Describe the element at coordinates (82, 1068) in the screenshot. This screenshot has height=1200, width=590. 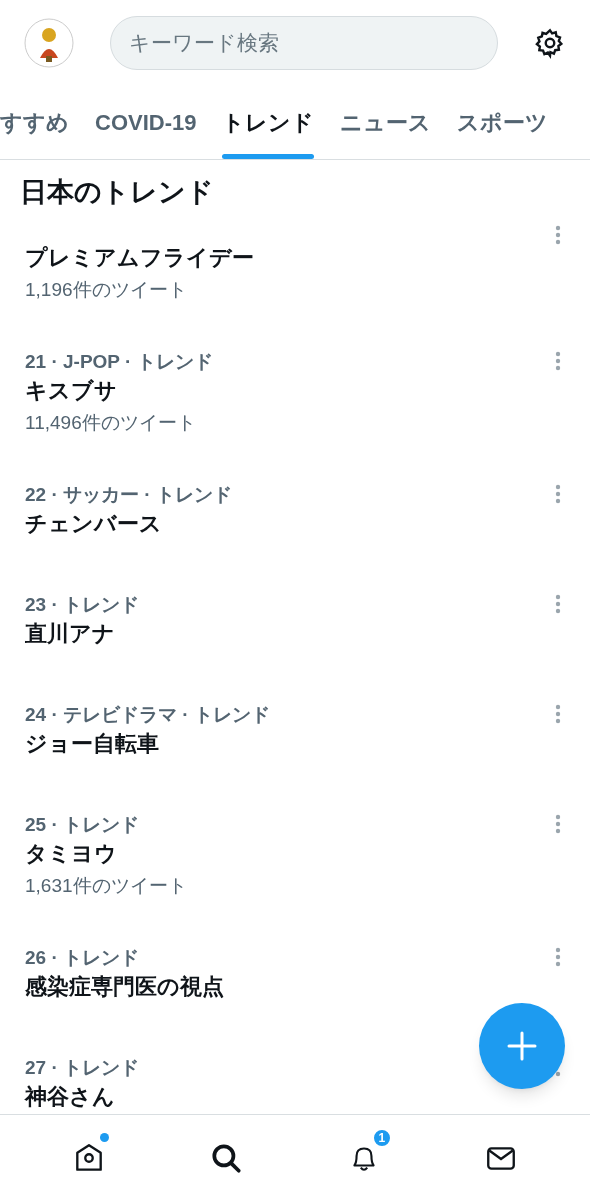
I see `trend-meta: 27 · トレンド` at that location.